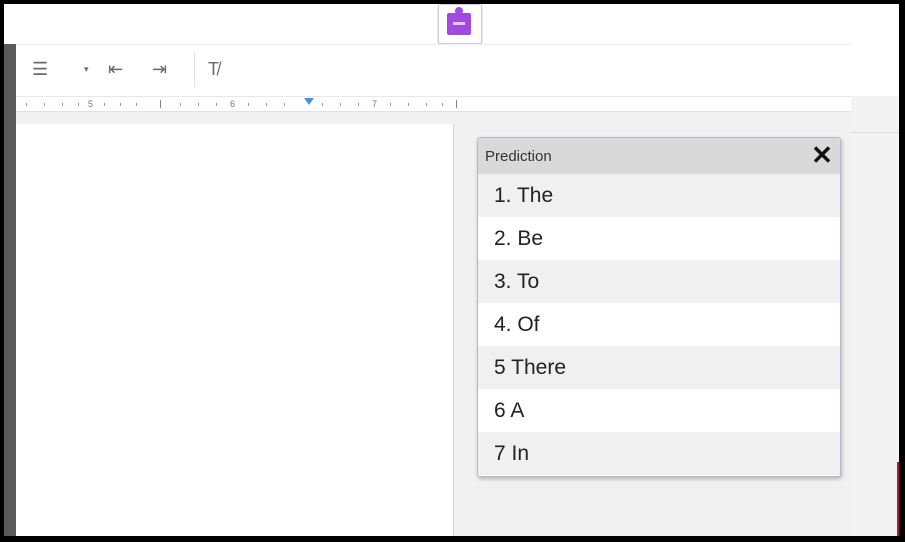 This screenshot has height=542, width=905. What do you see at coordinates (822, 155) in the screenshot?
I see `close-icon: ✕` at bounding box center [822, 155].